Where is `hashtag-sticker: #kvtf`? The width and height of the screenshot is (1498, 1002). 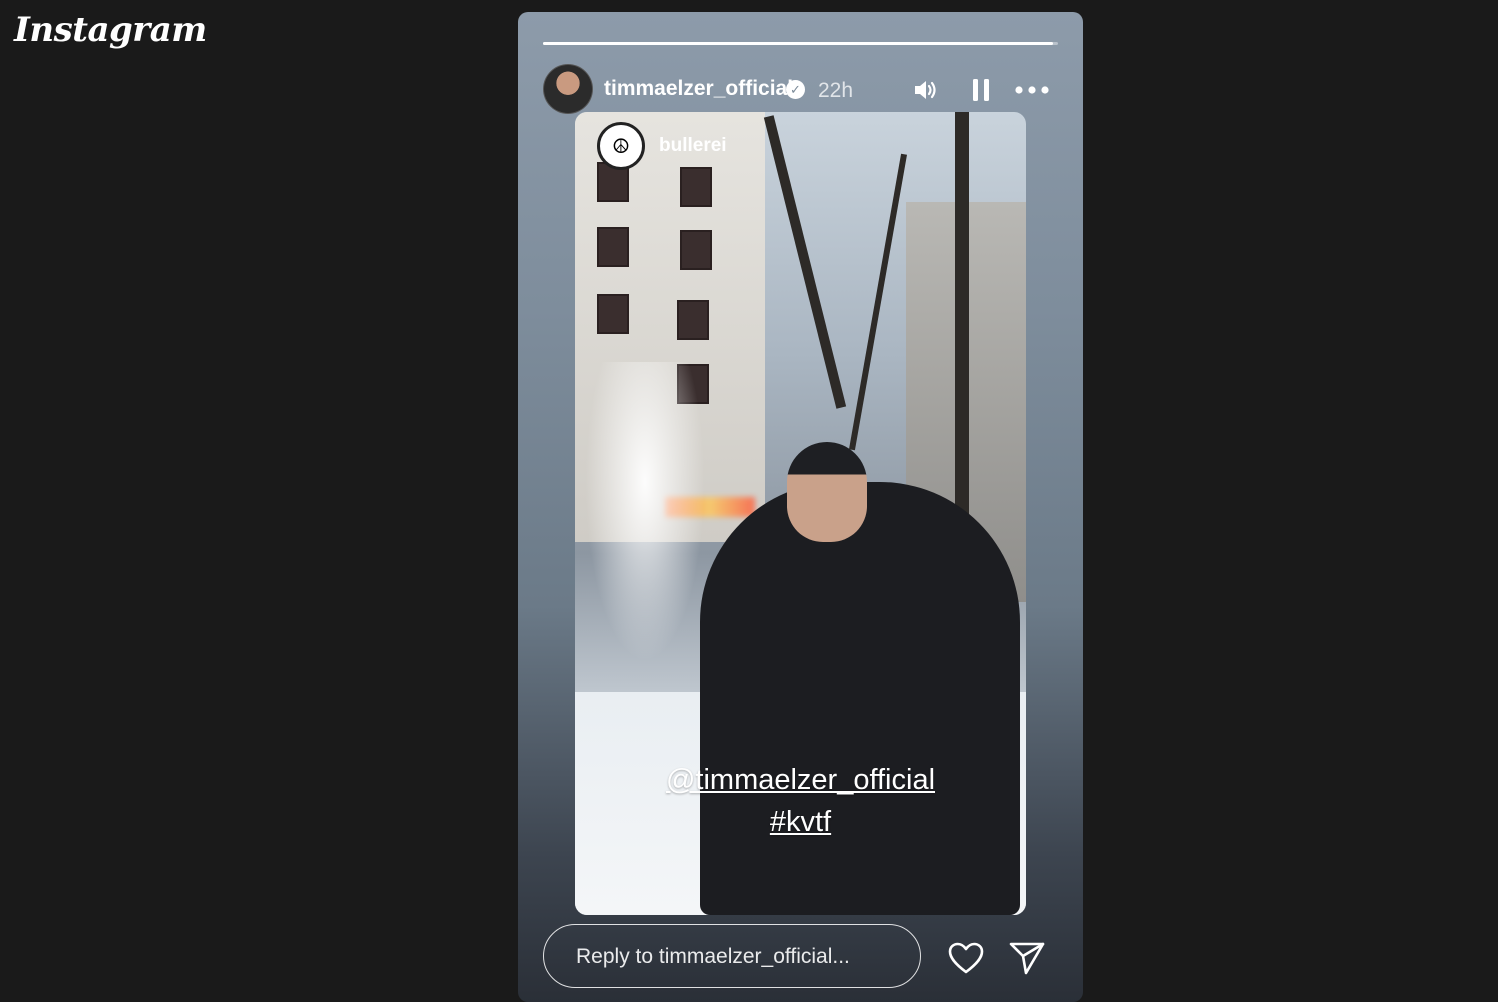 hashtag-sticker: #kvtf is located at coordinates (800, 822).